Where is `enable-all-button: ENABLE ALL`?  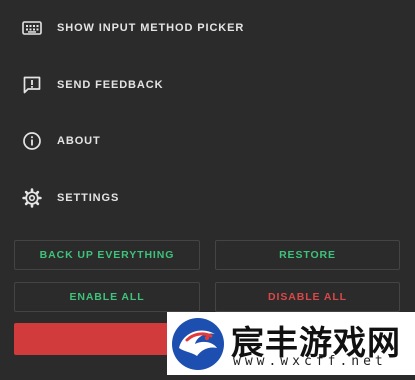
enable-all-button: ENABLE ALL is located at coordinates (107, 297).